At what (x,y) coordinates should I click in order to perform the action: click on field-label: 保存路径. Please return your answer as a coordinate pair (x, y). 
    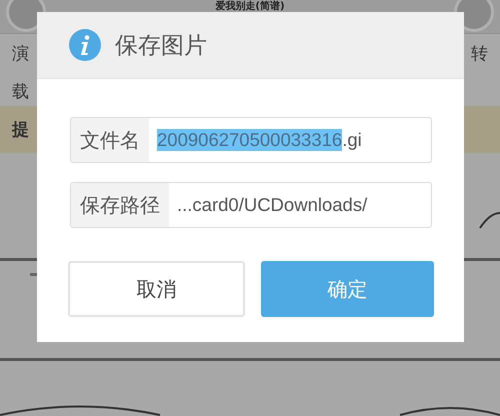
    Looking at the image, I should click on (120, 205).